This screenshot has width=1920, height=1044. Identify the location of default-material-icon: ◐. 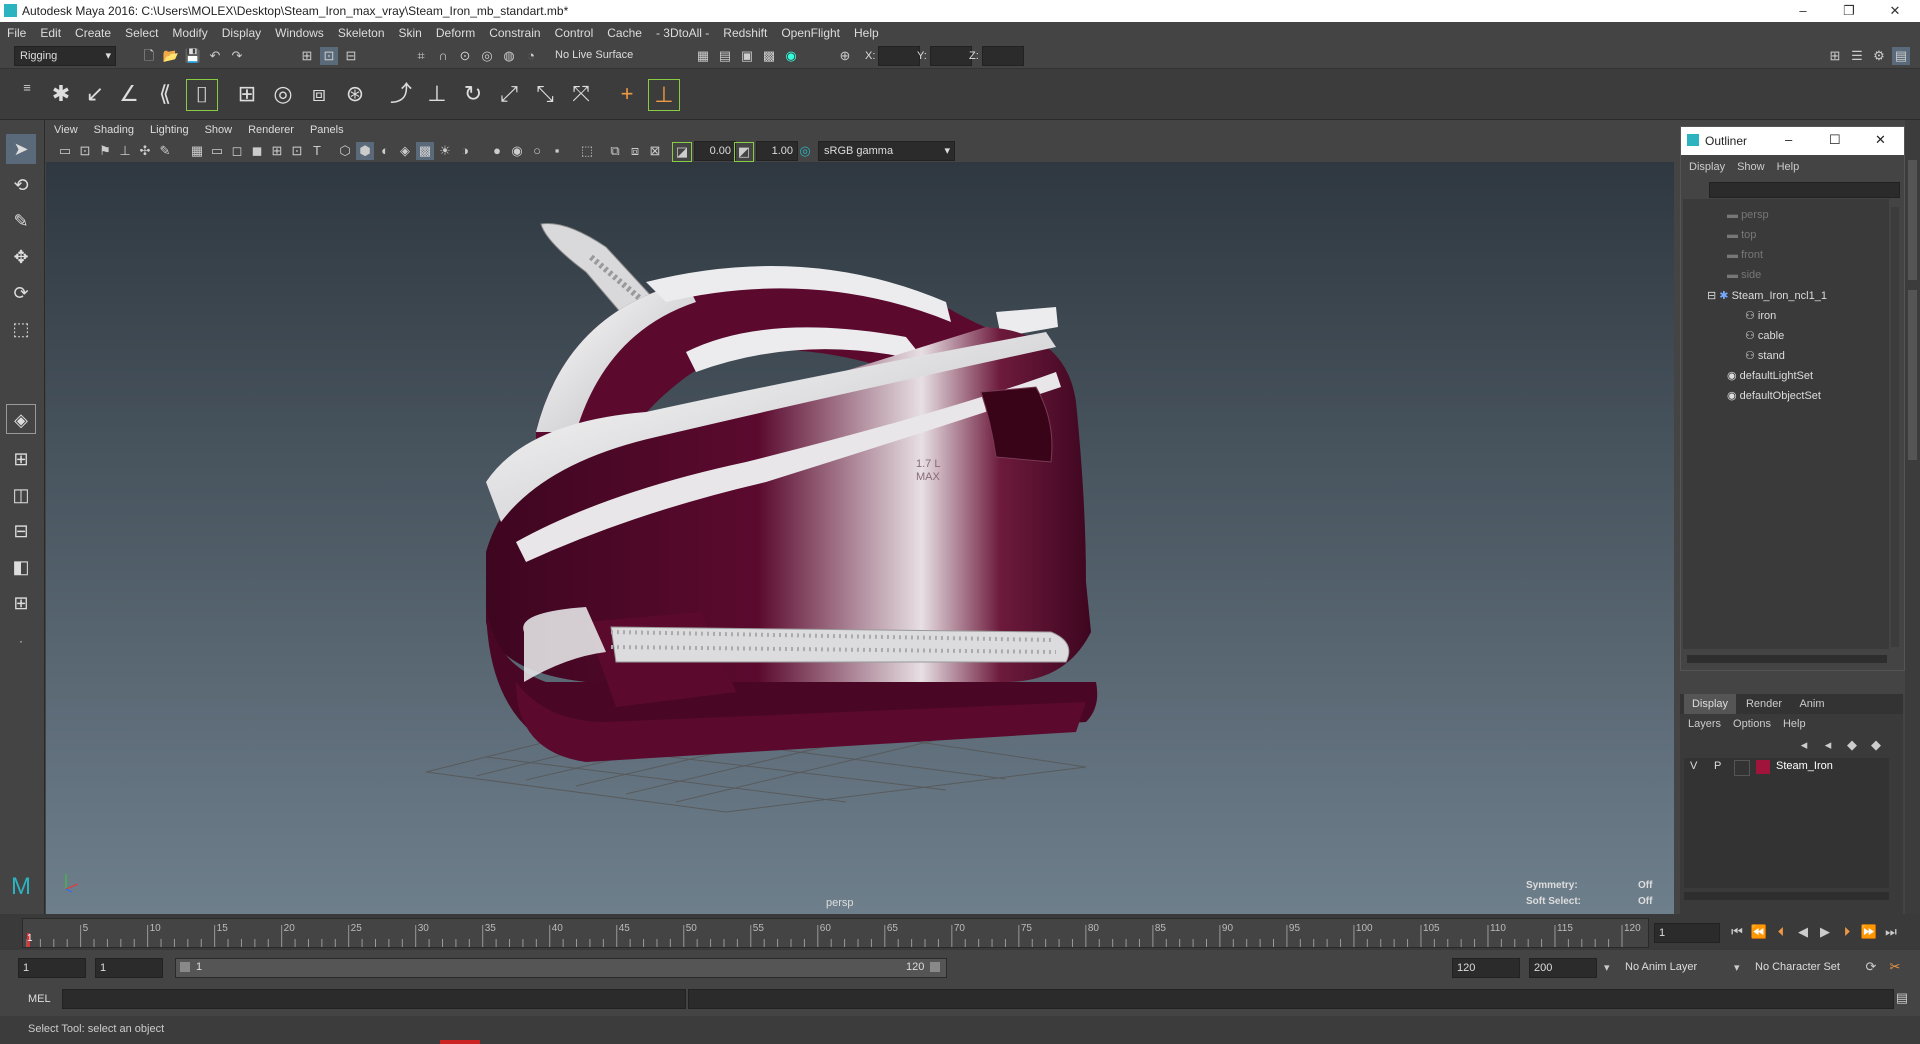
(385, 151).